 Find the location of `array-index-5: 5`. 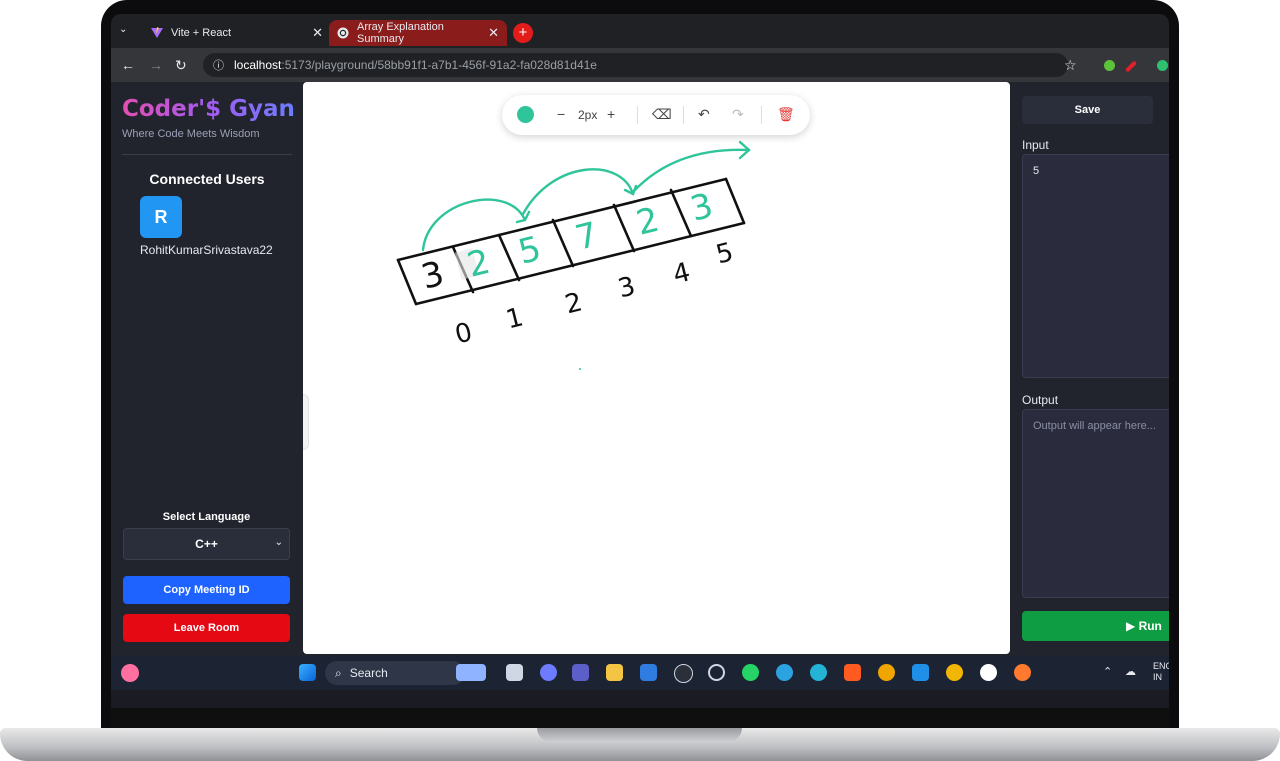

array-index-5: 5 is located at coordinates (724, 253).